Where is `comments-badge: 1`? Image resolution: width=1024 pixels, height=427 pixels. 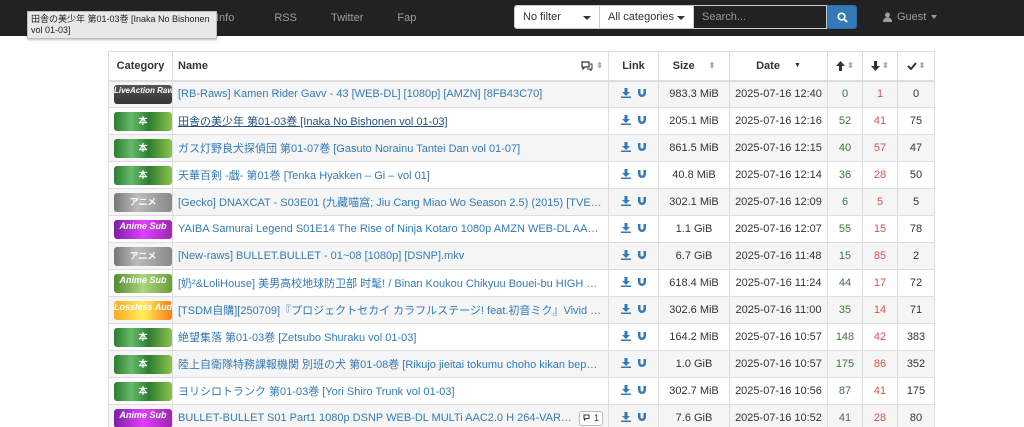 comments-badge: 1 is located at coordinates (590, 418).